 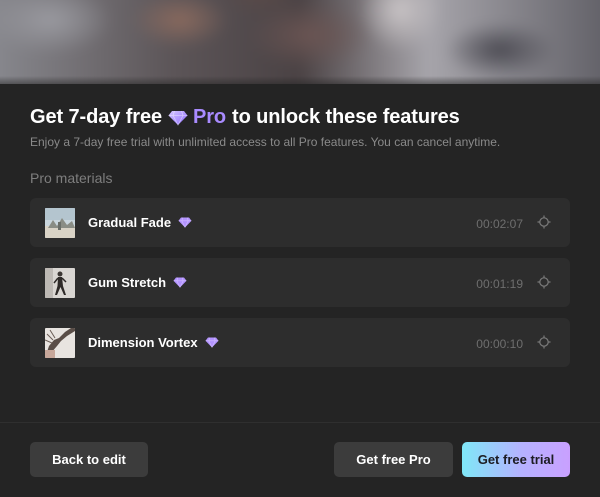 I want to click on back-to-edit-button: Back to edit, so click(x=89, y=459).